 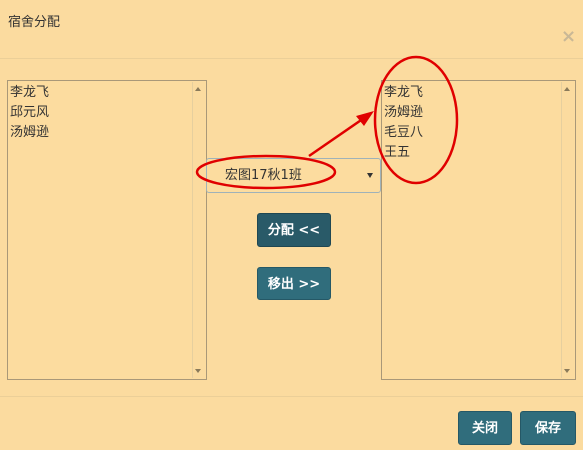 I want to click on save-button: 保存, so click(x=548, y=428).